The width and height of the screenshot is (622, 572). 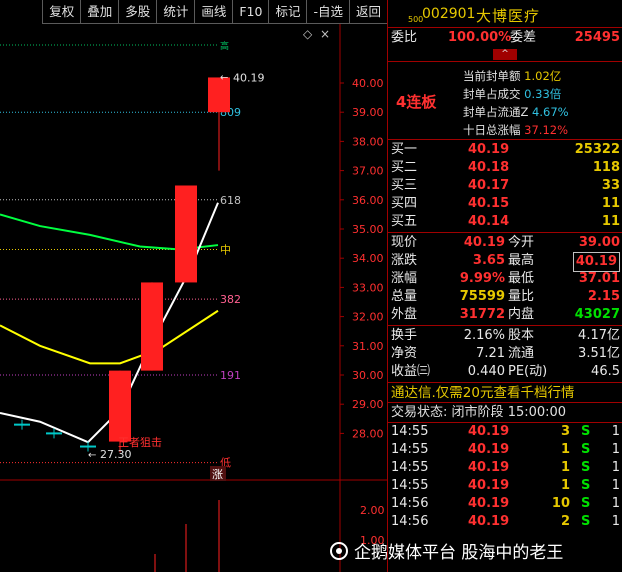 What do you see at coordinates (327, 12) in the screenshot?
I see `toolbar-watchlist-button: -自选` at bounding box center [327, 12].